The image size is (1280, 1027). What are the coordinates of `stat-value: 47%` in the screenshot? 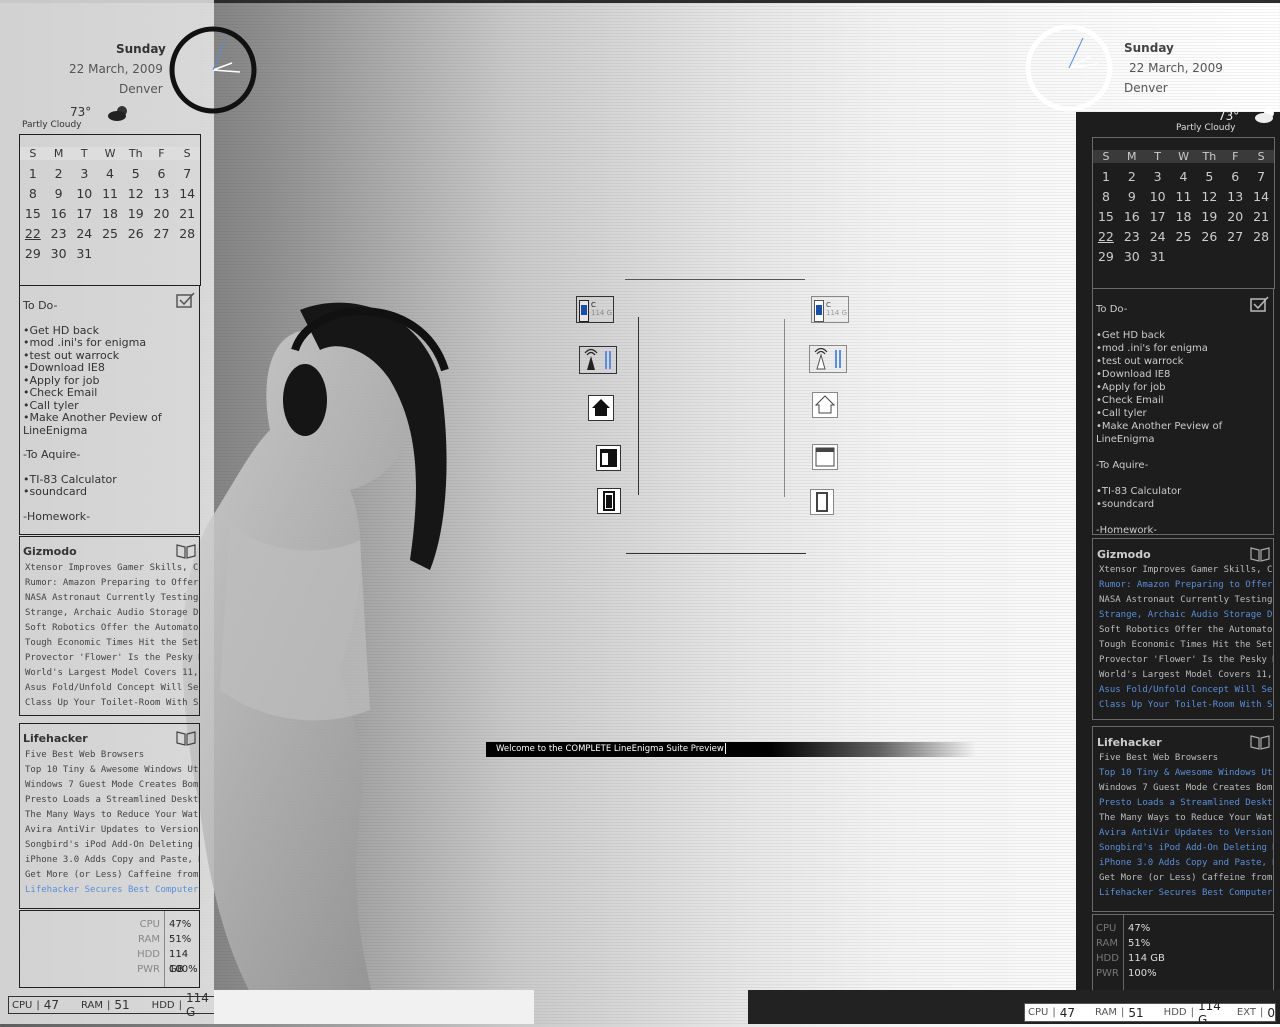 It's located at (1139, 928).